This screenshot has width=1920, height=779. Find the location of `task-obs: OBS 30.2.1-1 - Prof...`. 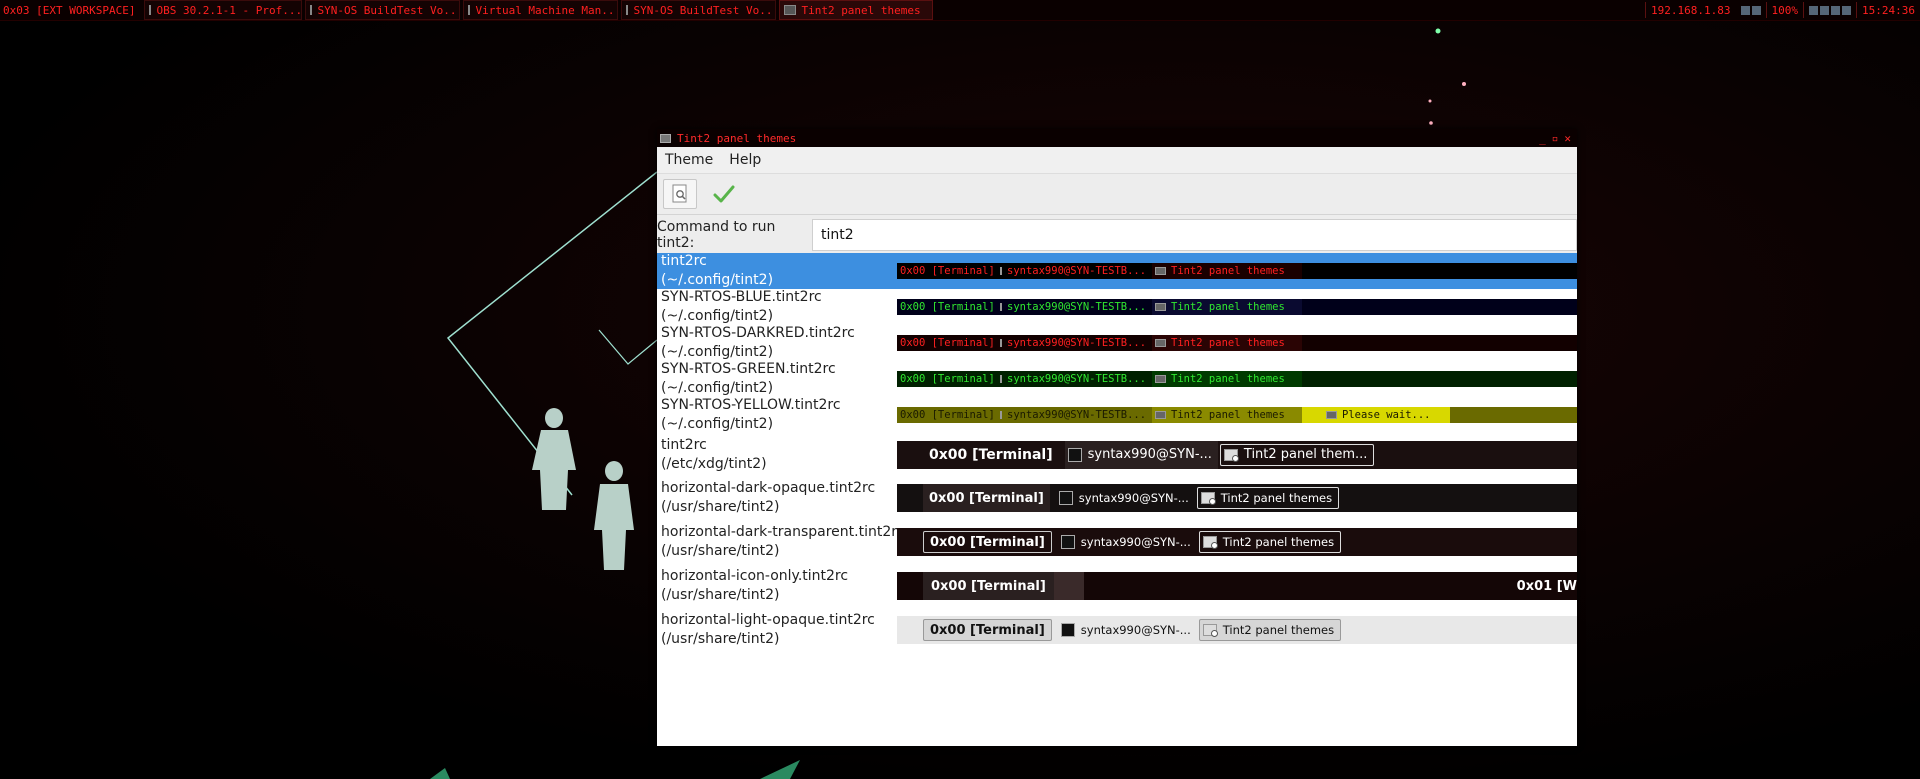

task-obs: OBS 30.2.1-1 - Prof... is located at coordinates (223, 10).